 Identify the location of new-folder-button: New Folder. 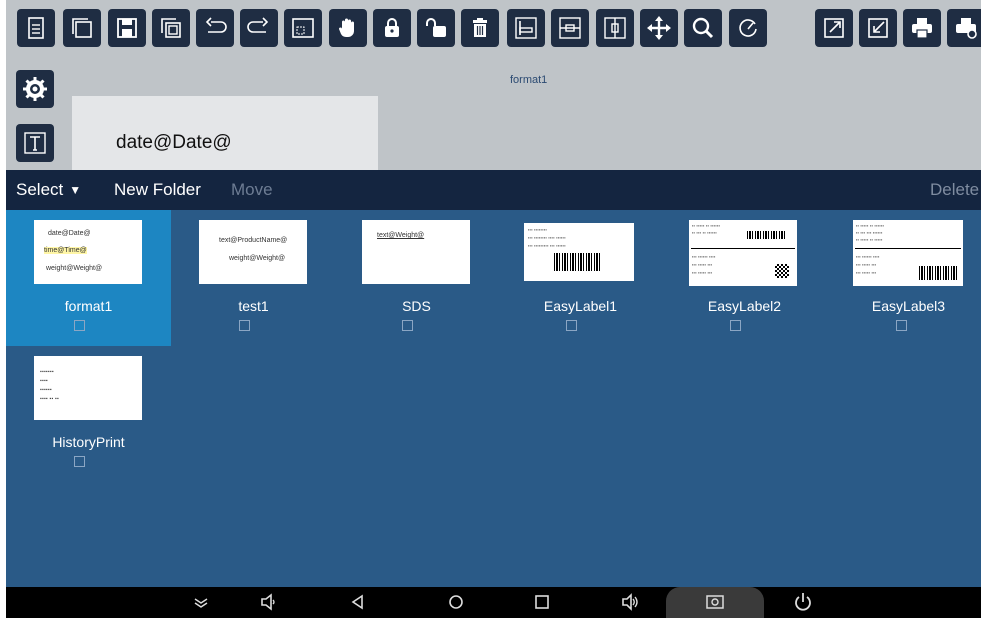
(157, 190).